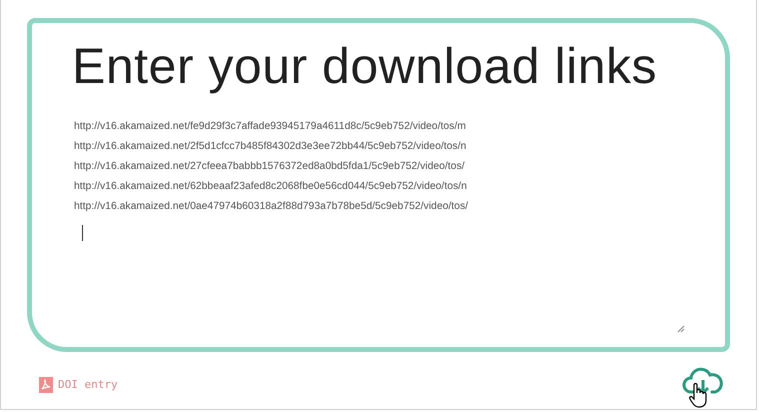 Image resolution: width=759 pixels, height=412 pixels. Describe the element at coordinates (270, 147) in the screenshot. I see `link-line: http://v16.akamaized.net/2f5d1cfcc7b485f84302d3e3ee72bb44/5c9eb752/video/tos/n` at that location.